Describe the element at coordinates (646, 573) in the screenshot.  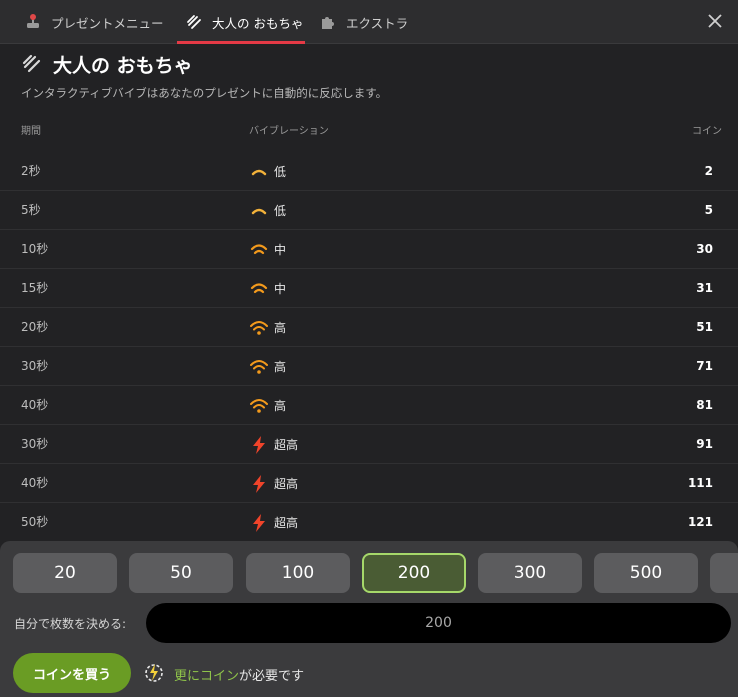
I see `amount-button-500: 500` at that location.